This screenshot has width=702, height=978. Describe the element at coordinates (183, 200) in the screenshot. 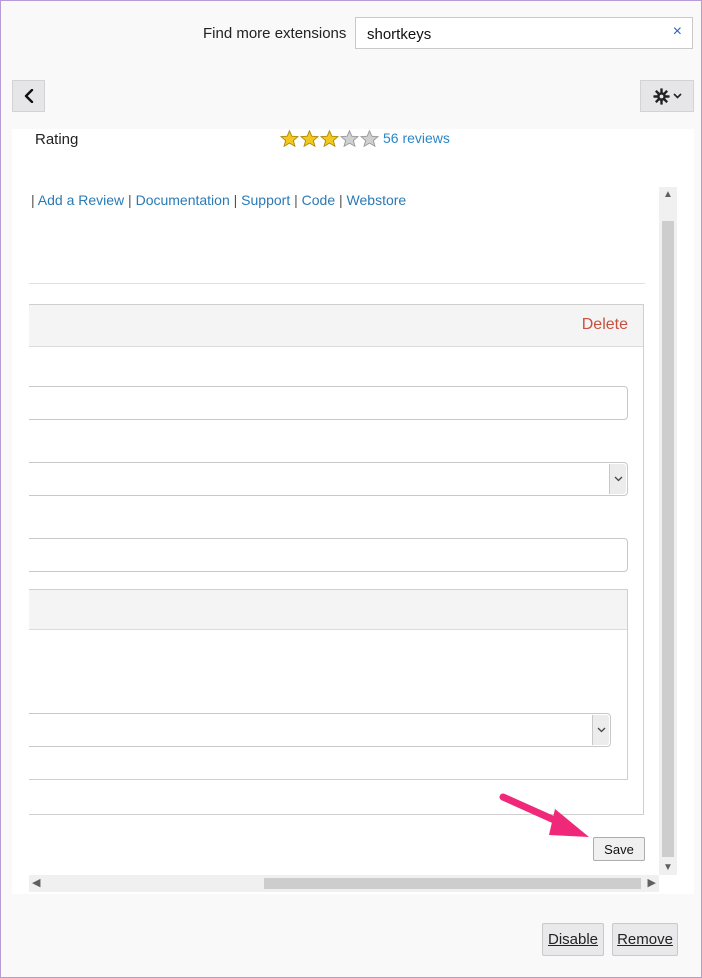

I see `documentation-link: Documentation` at that location.